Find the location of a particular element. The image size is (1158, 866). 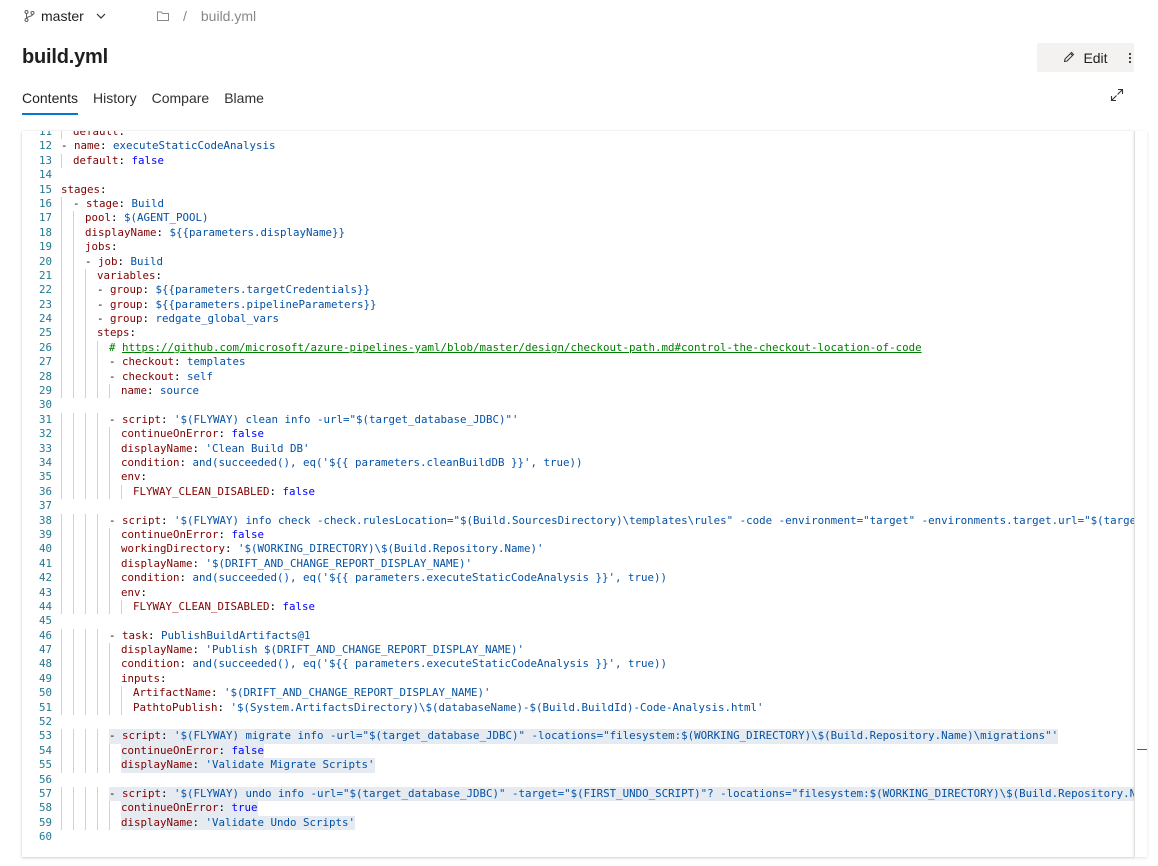

line-text: - checkout: templates is located at coordinates (177, 362).